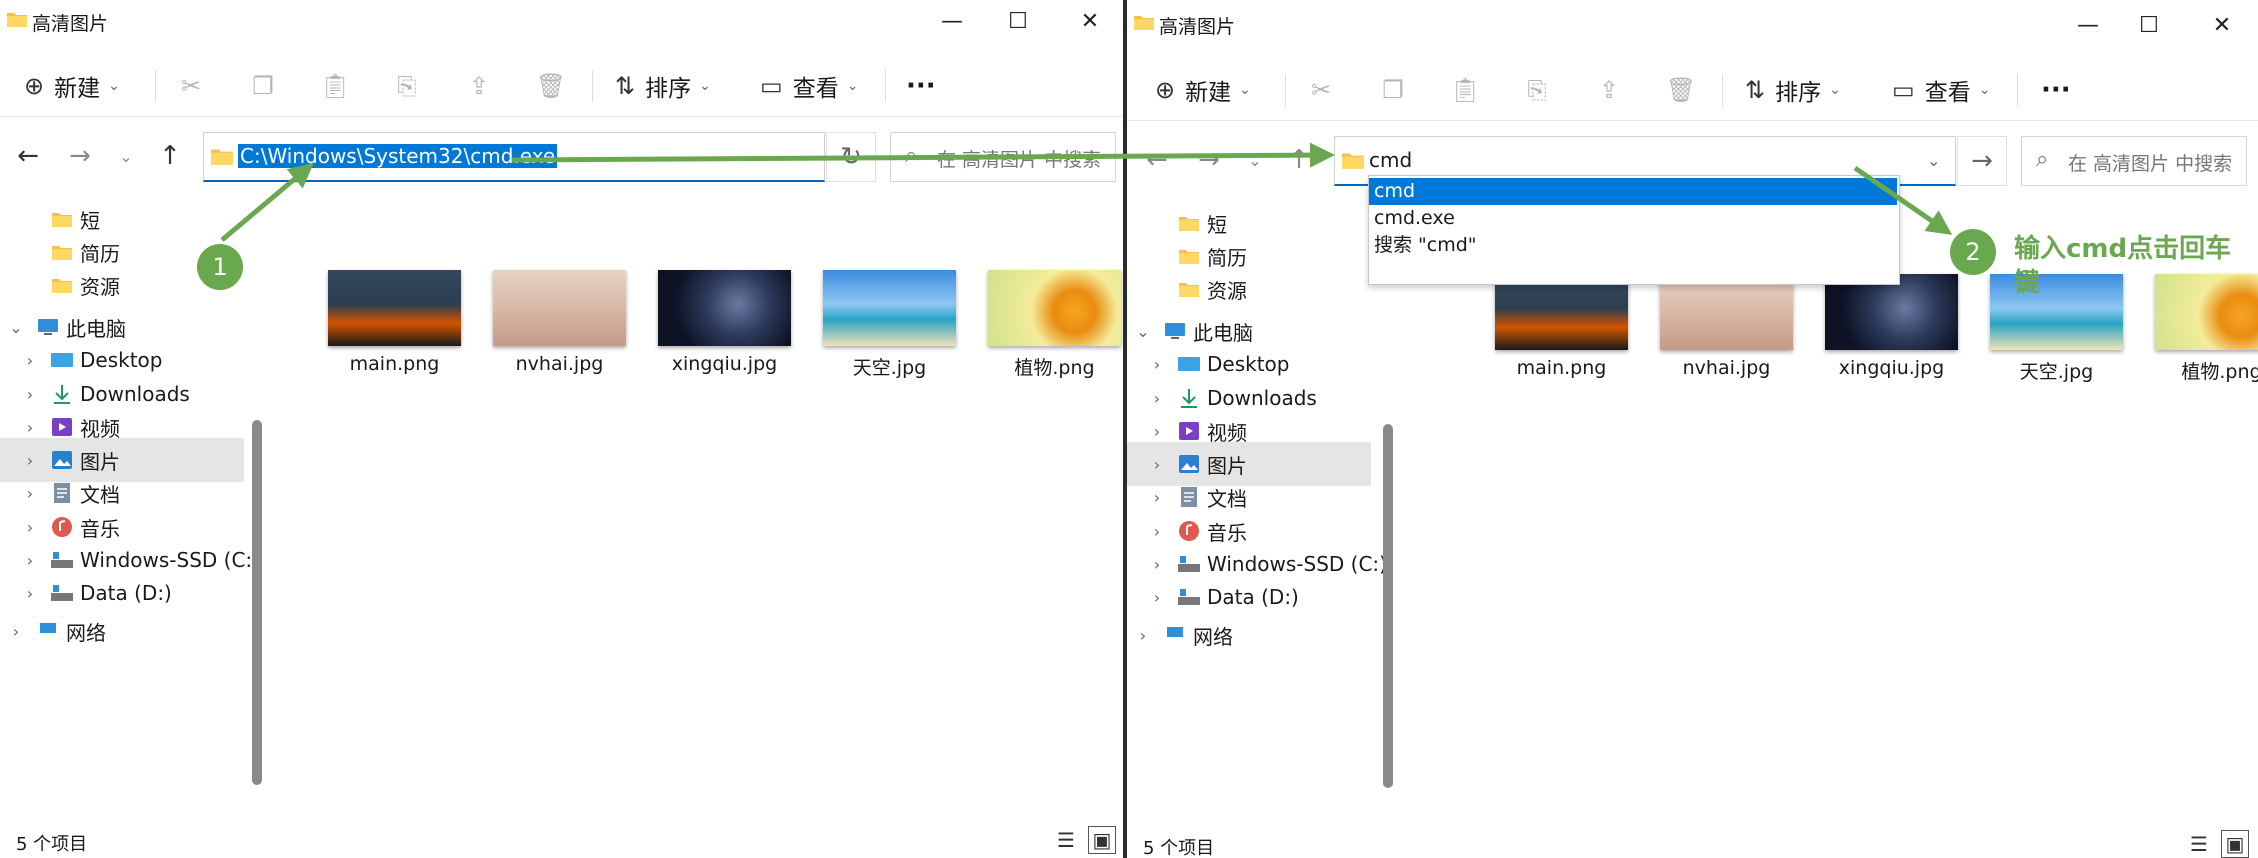 This screenshot has width=2258, height=858. Describe the element at coordinates (1213, 636) in the screenshot. I see `sidebar-item-label: 网络` at that location.